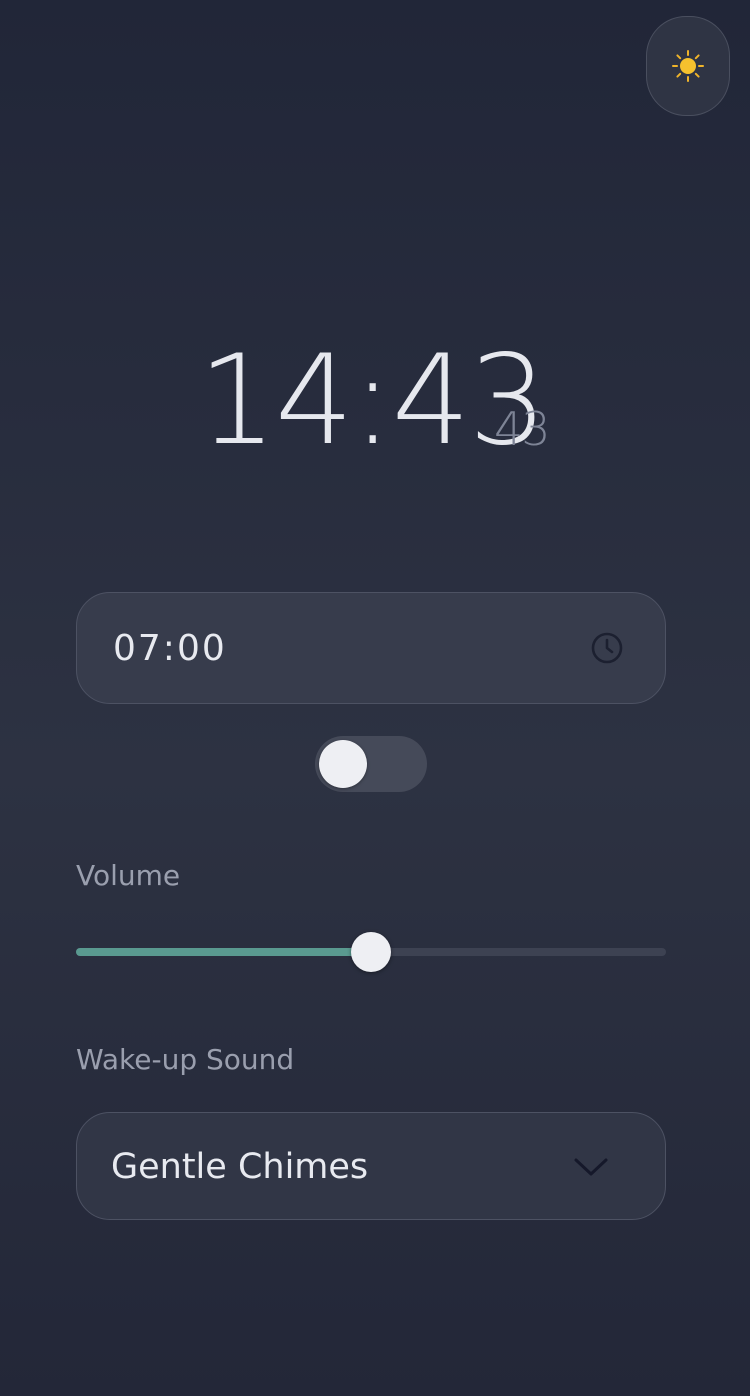 This screenshot has width=750, height=1396. I want to click on volume-slider, so click(371, 951).